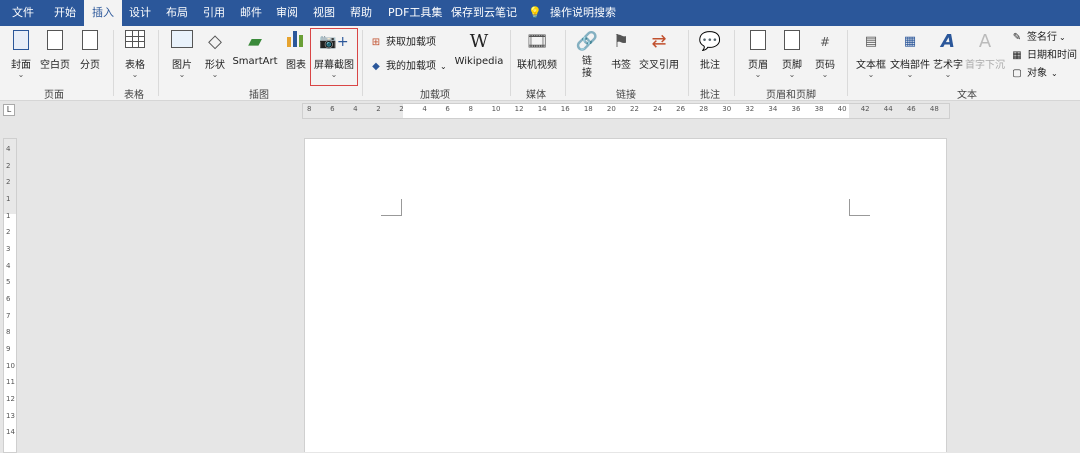 This screenshot has height=453, width=1080. Describe the element at coordinates (182, 39) in the screenshot. I see `picture-icon` at that location.